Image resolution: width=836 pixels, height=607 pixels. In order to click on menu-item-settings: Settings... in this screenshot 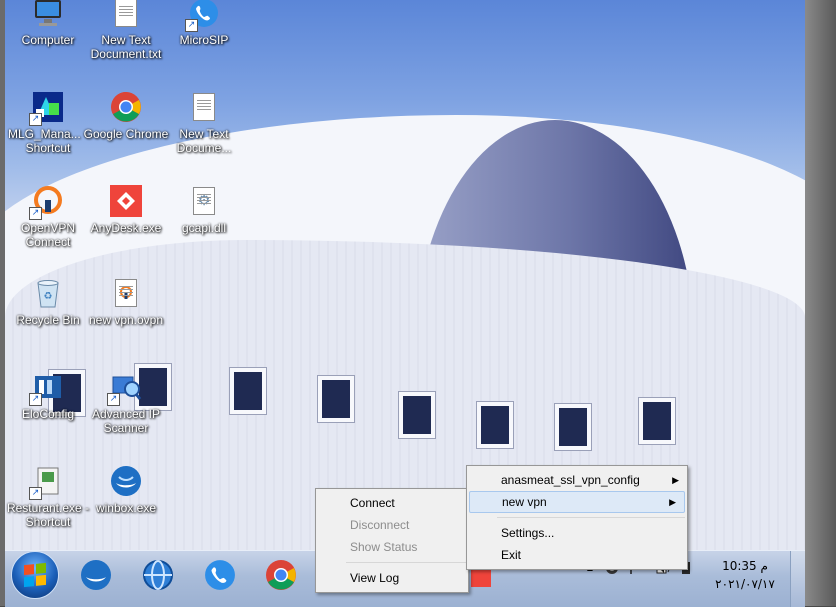, I will do `click(577, 533)`.